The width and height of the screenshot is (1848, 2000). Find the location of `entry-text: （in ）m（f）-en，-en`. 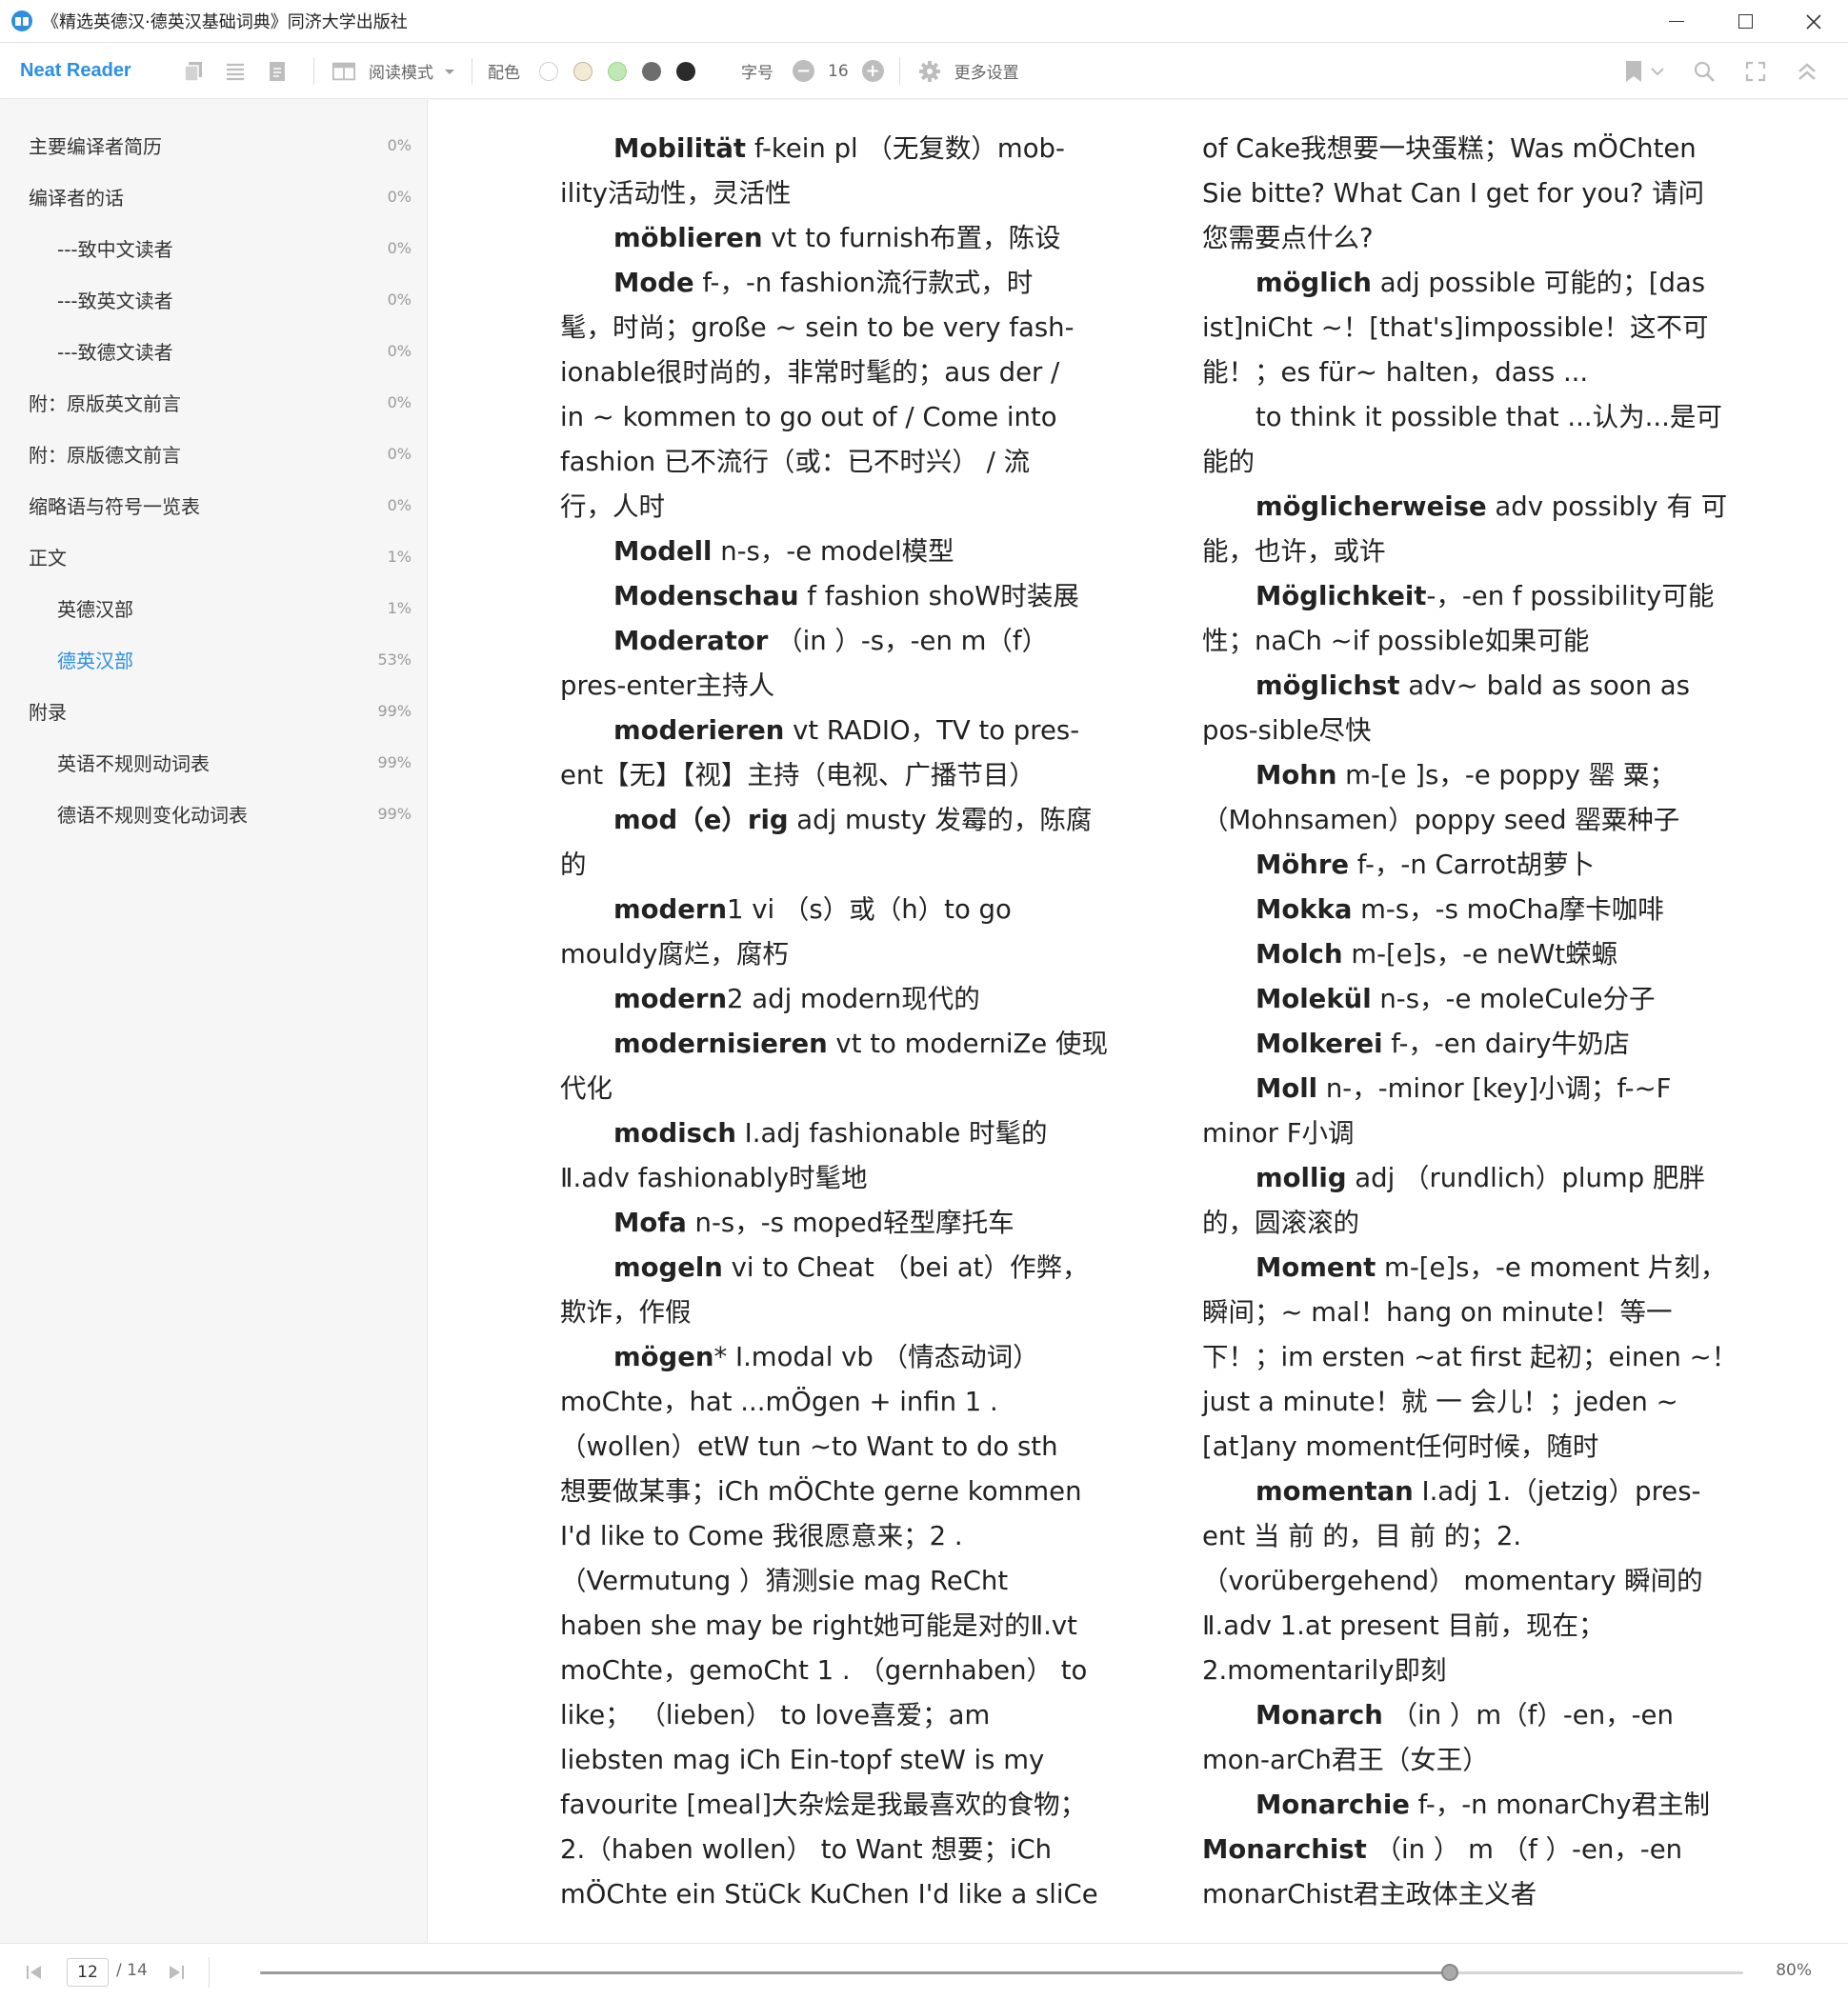

entry-text: （in ）m（f）-en，-en is located at coordinates (1528, 1715).